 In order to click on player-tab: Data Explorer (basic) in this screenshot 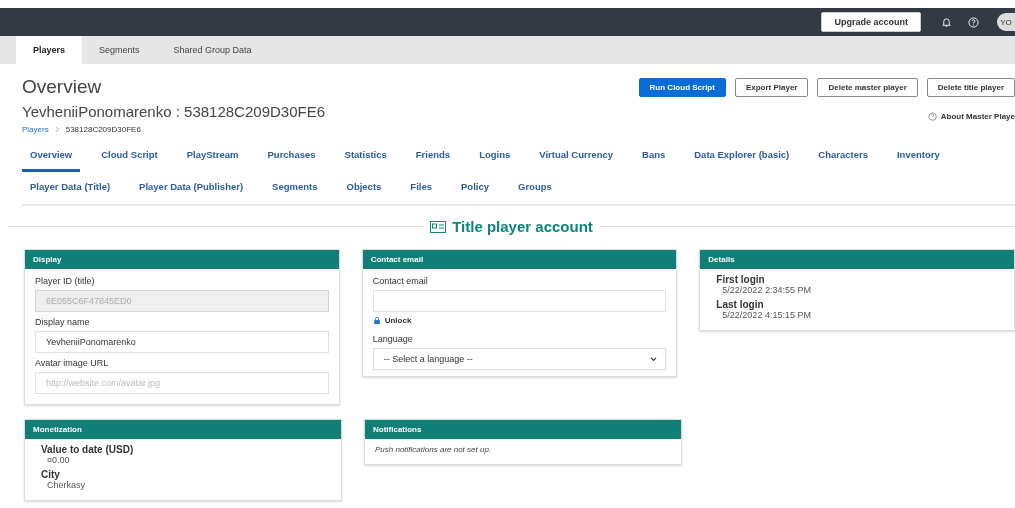, I will do `click(742, 156)`.